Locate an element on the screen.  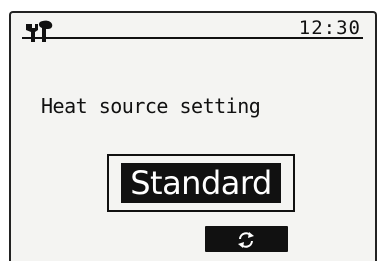
clock-time: 12:30 is located at coordinates (329, 28).